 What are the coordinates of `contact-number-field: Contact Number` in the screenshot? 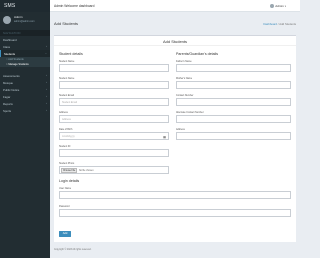 It's located at (233, 100).